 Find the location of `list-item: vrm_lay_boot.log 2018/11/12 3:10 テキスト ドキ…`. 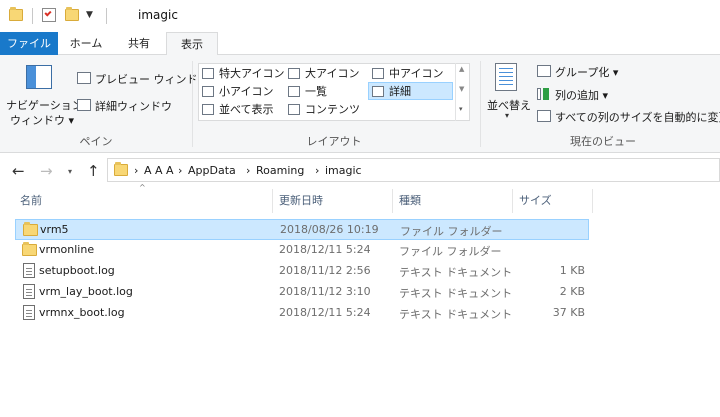

list-item: vrm_lay_boot.log 2018/11/12 3:10 テキスト ドキ… is located at coordinates (302, 292).